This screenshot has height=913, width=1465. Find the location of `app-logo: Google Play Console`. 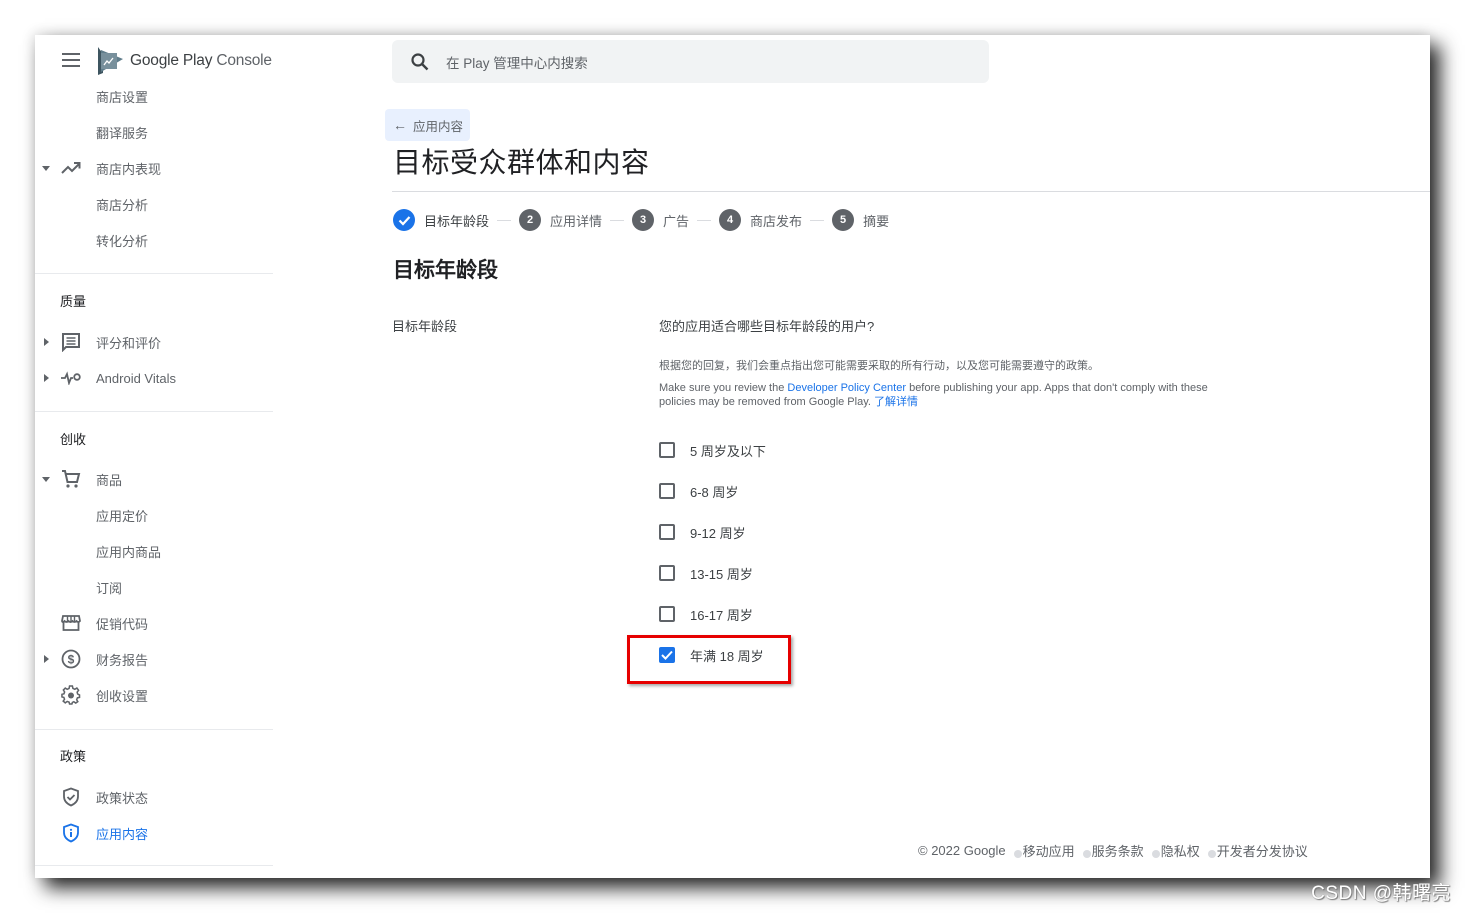

app-logo: Google Play Console is located at coordinates (184, 61).